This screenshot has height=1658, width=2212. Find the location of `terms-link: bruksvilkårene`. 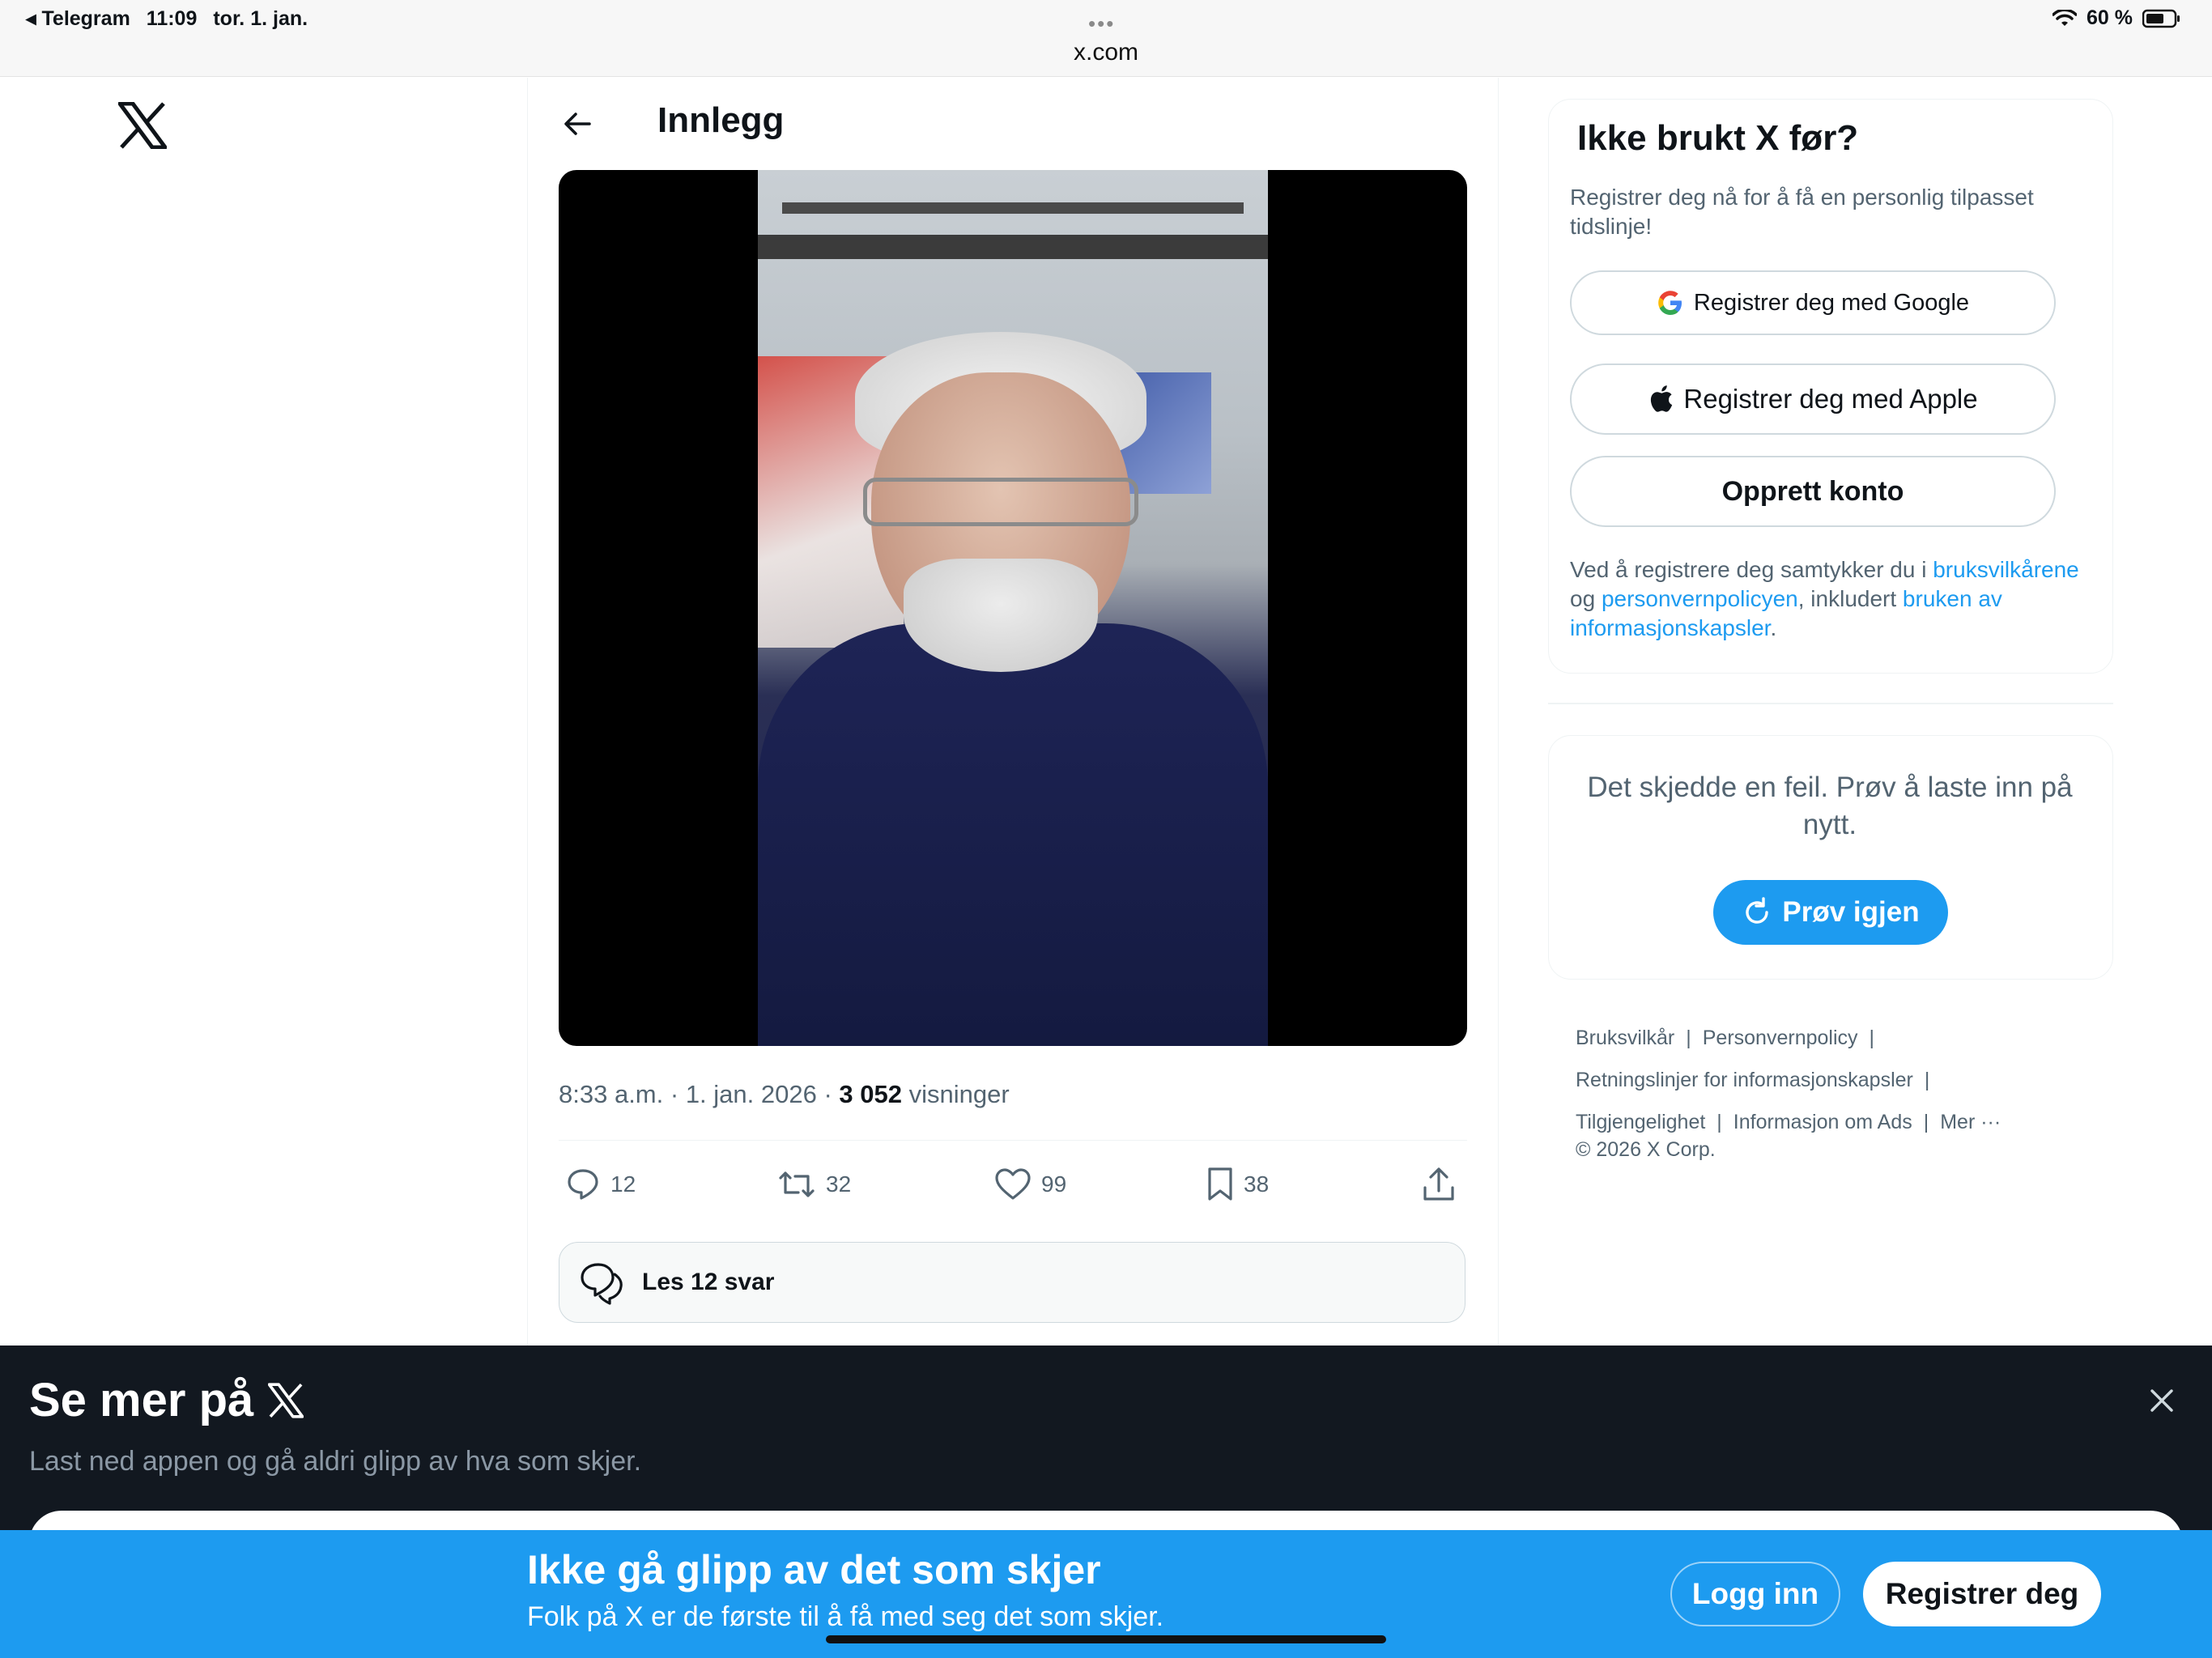

terms-link: bruksvilkårene is located at coordinates (2006, 569).